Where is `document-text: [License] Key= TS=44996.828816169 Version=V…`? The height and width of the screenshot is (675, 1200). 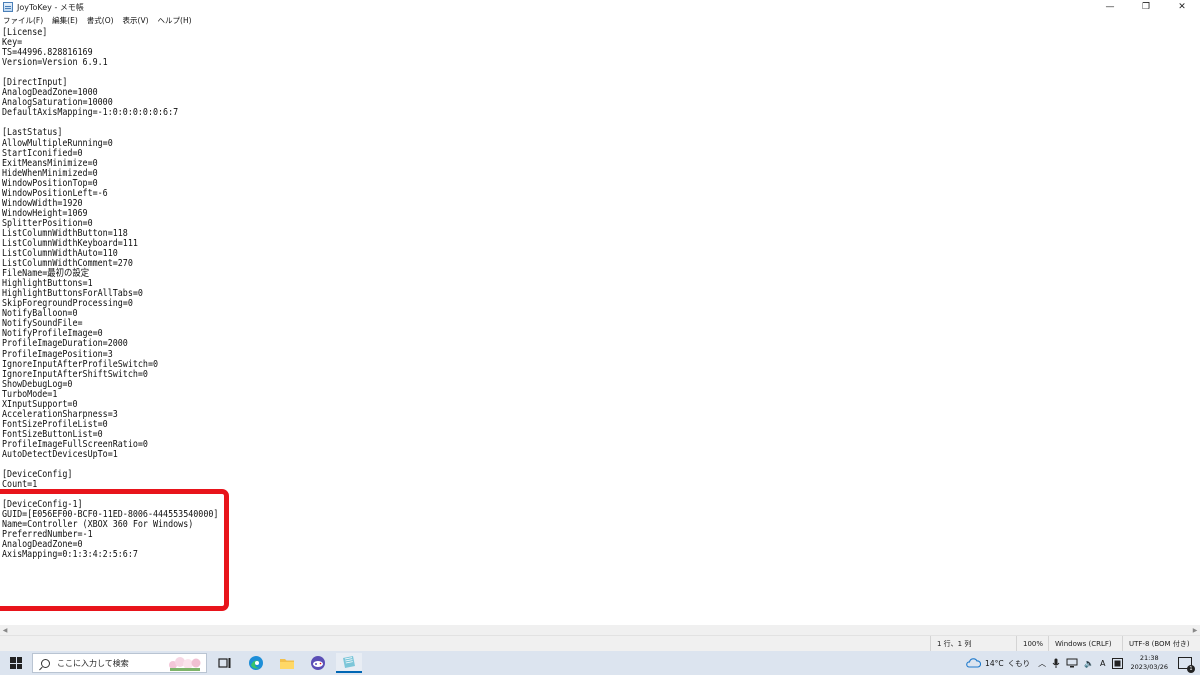
document-text: [License] Key= TS=44996.828816169 Version=V… is located at coordinates (110, 294).